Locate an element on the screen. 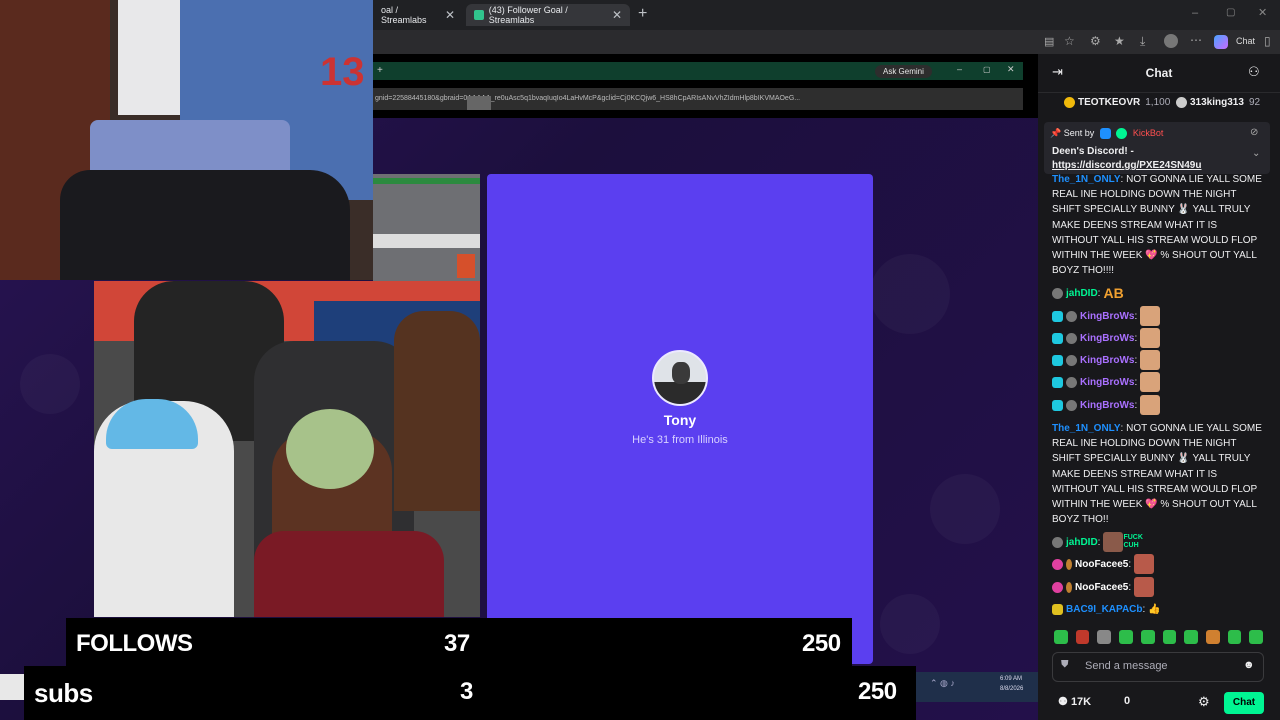 The image size is (1280, 720). chat-button: Chat is located at coordinates (1245, 41).